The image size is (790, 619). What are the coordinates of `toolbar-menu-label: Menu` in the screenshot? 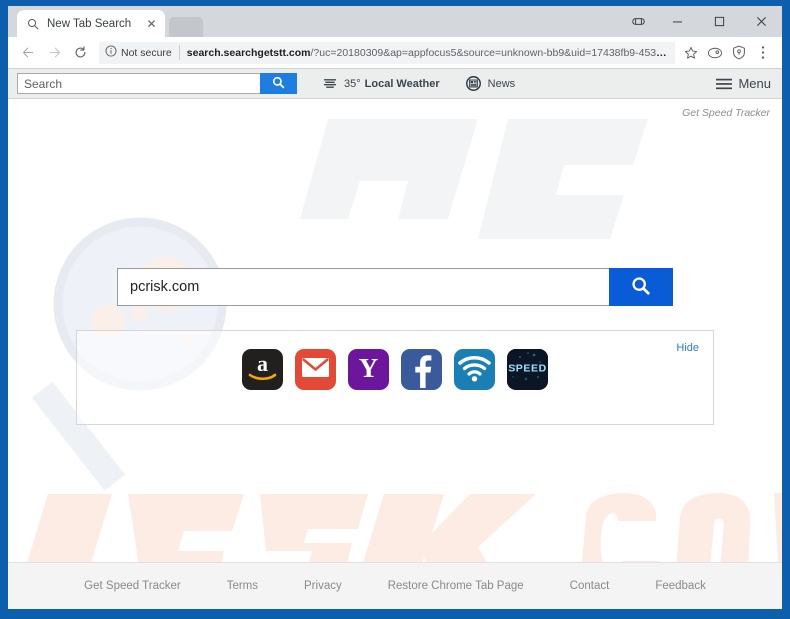 It's located at (754, 83).